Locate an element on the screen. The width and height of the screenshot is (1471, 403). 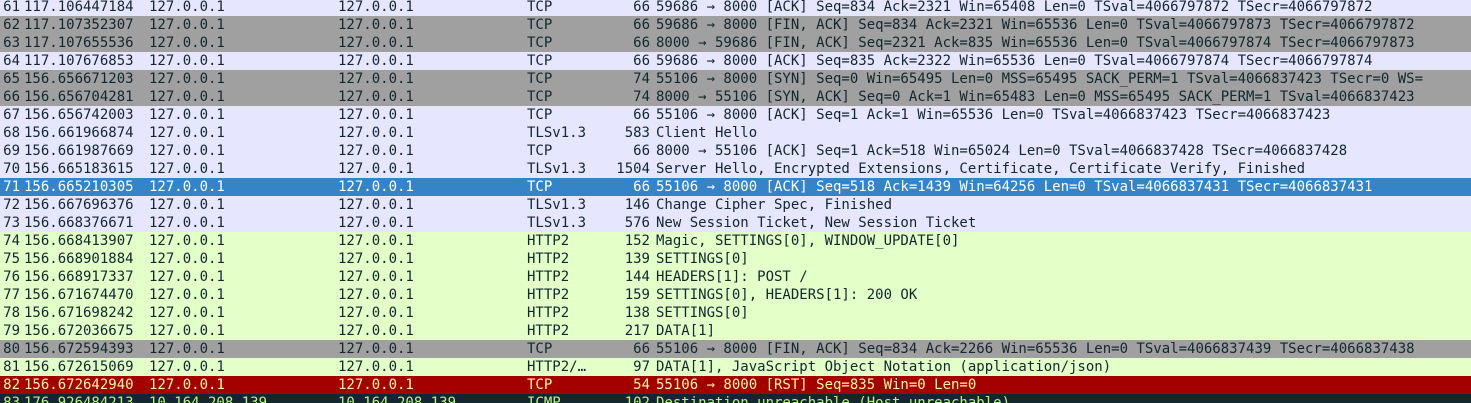
packet-info: DATA[1] is located at coordinates (686, 331).